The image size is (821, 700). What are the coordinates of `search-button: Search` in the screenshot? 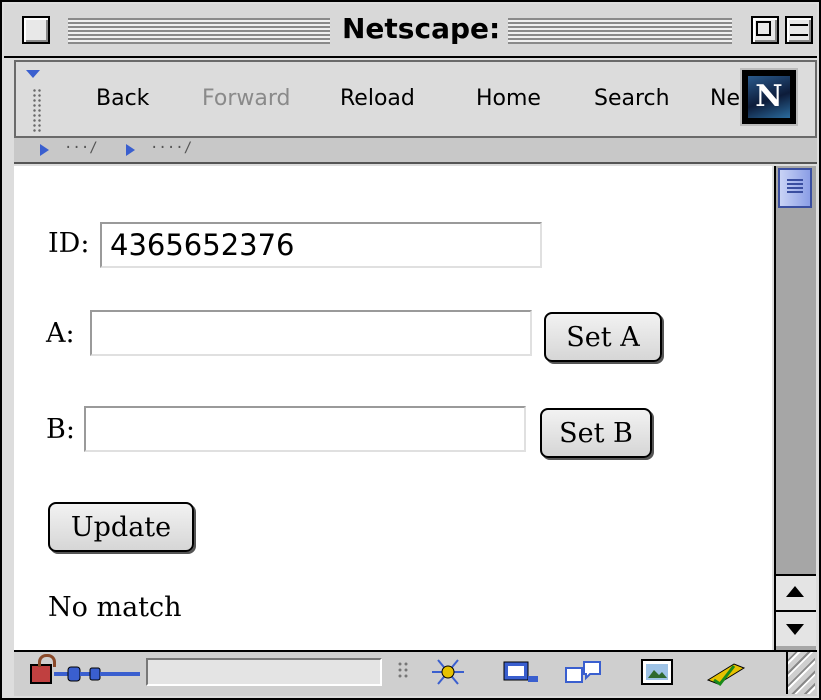 It's located at (632, 98).